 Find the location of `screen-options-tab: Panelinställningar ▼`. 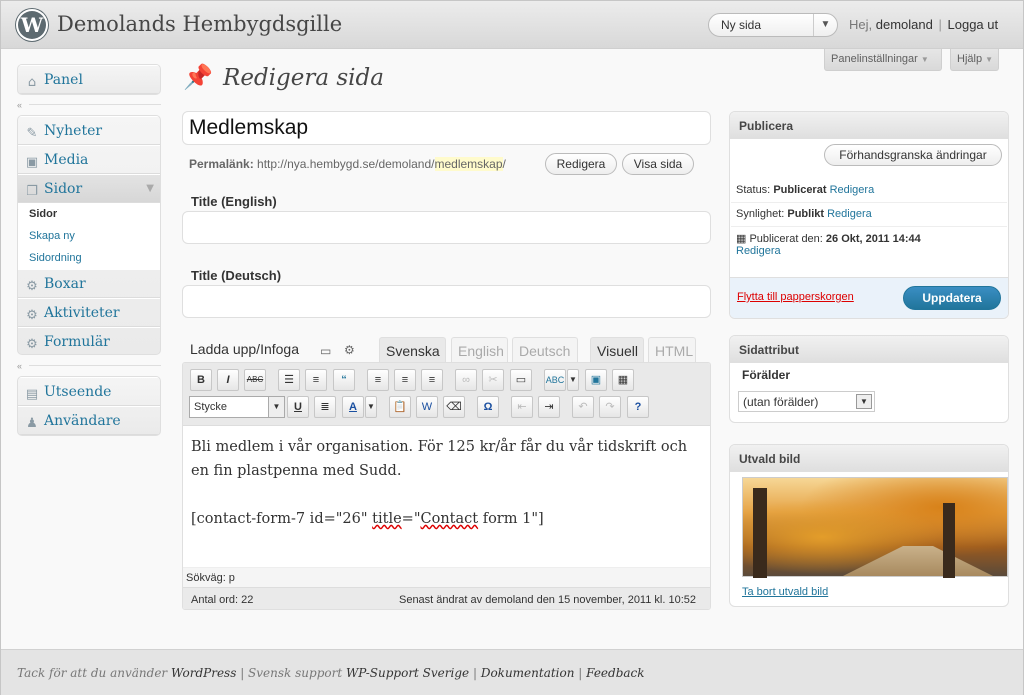

screen-options-tab: Panelinställningar ▼ is located at coordinates (883, 60).